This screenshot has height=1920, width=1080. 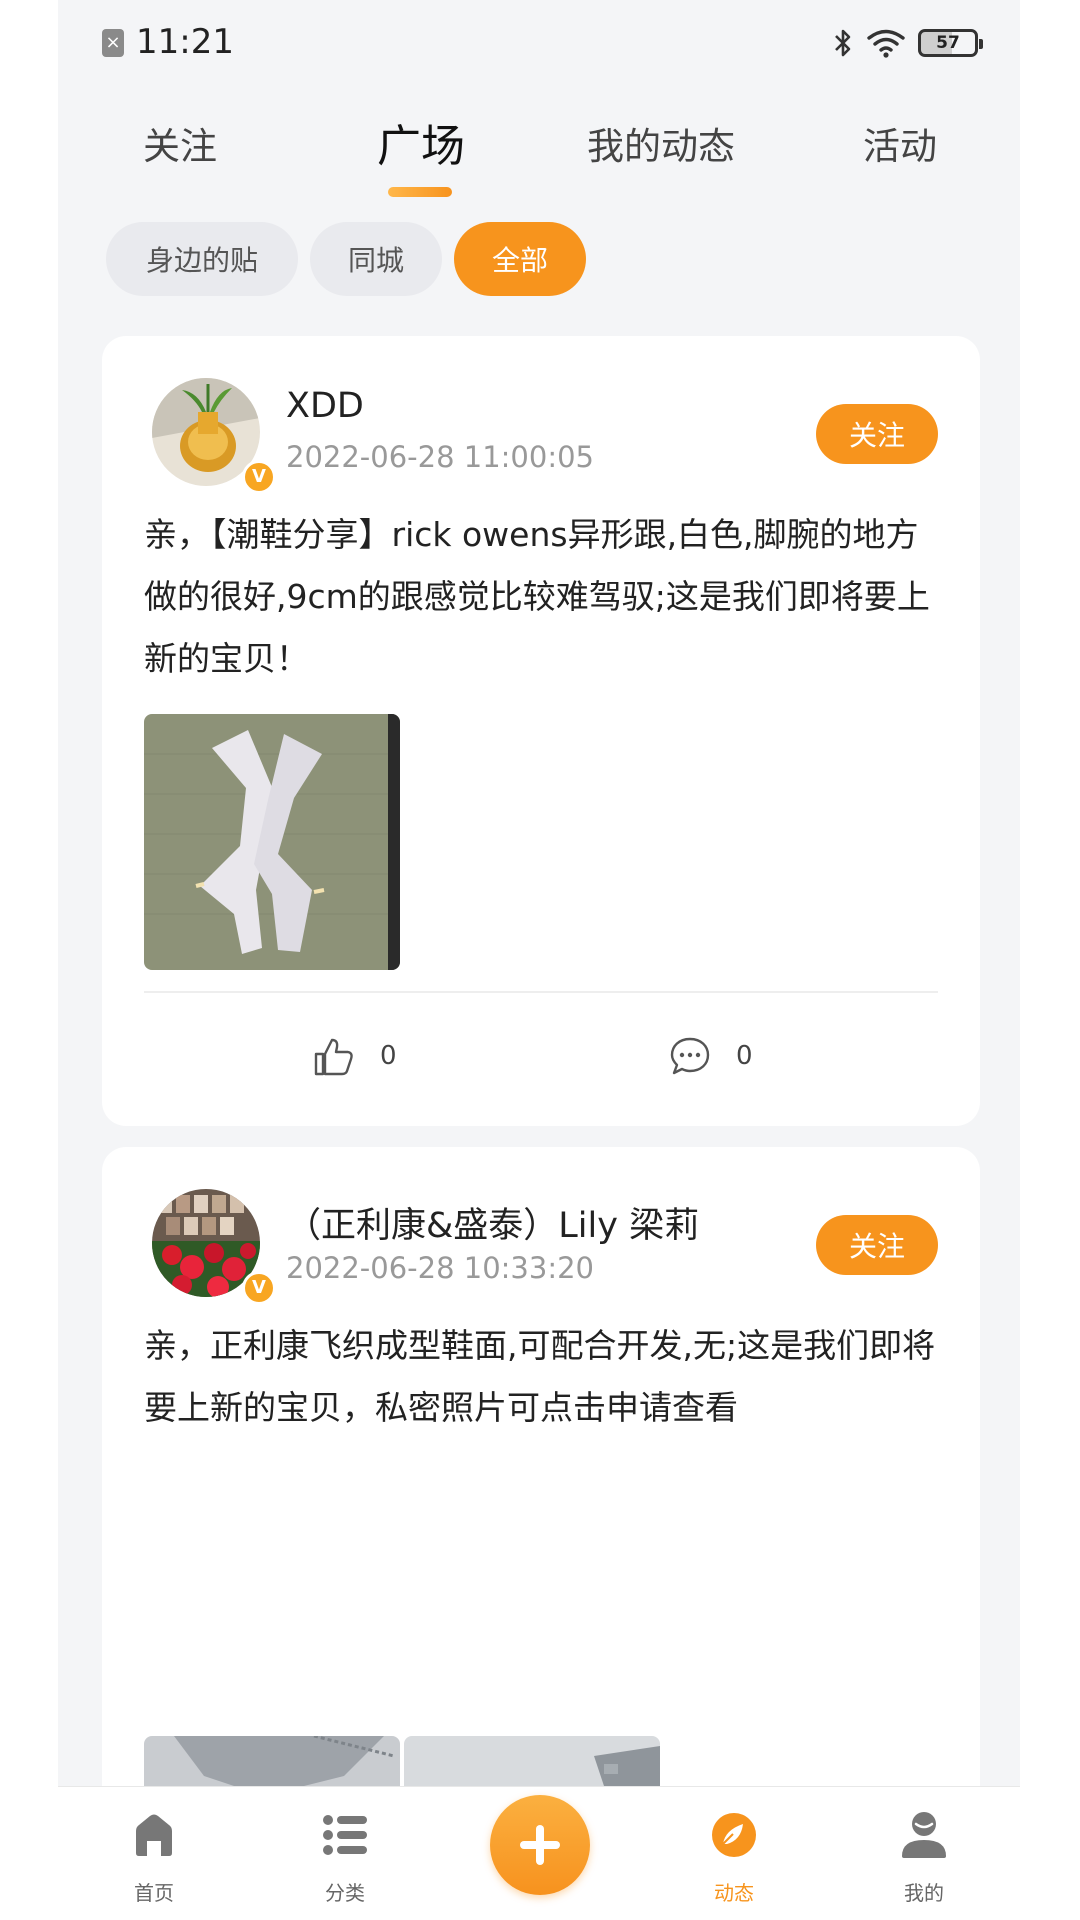 What do you see at coordinates (924, 1893) in the screenshot?
I see `nav-profile-label: 我的` at bounding box center [924, 1893].